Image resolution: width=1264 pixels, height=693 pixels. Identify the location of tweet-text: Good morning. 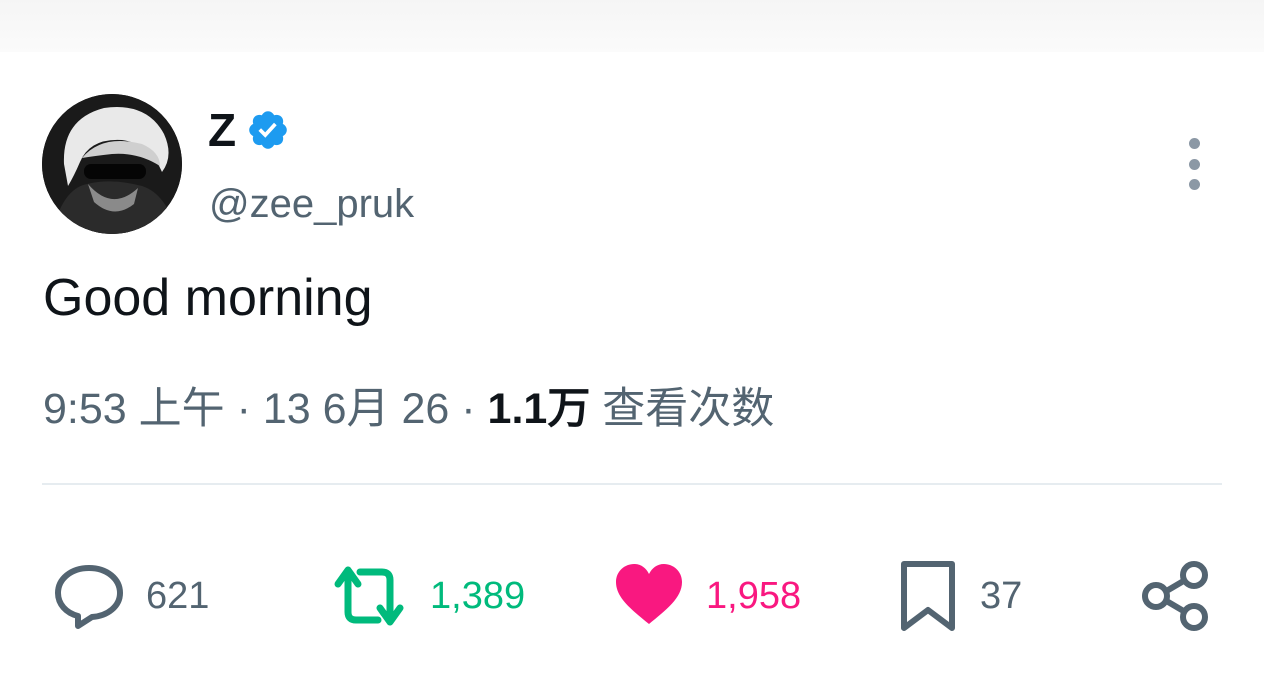
(208, 298).